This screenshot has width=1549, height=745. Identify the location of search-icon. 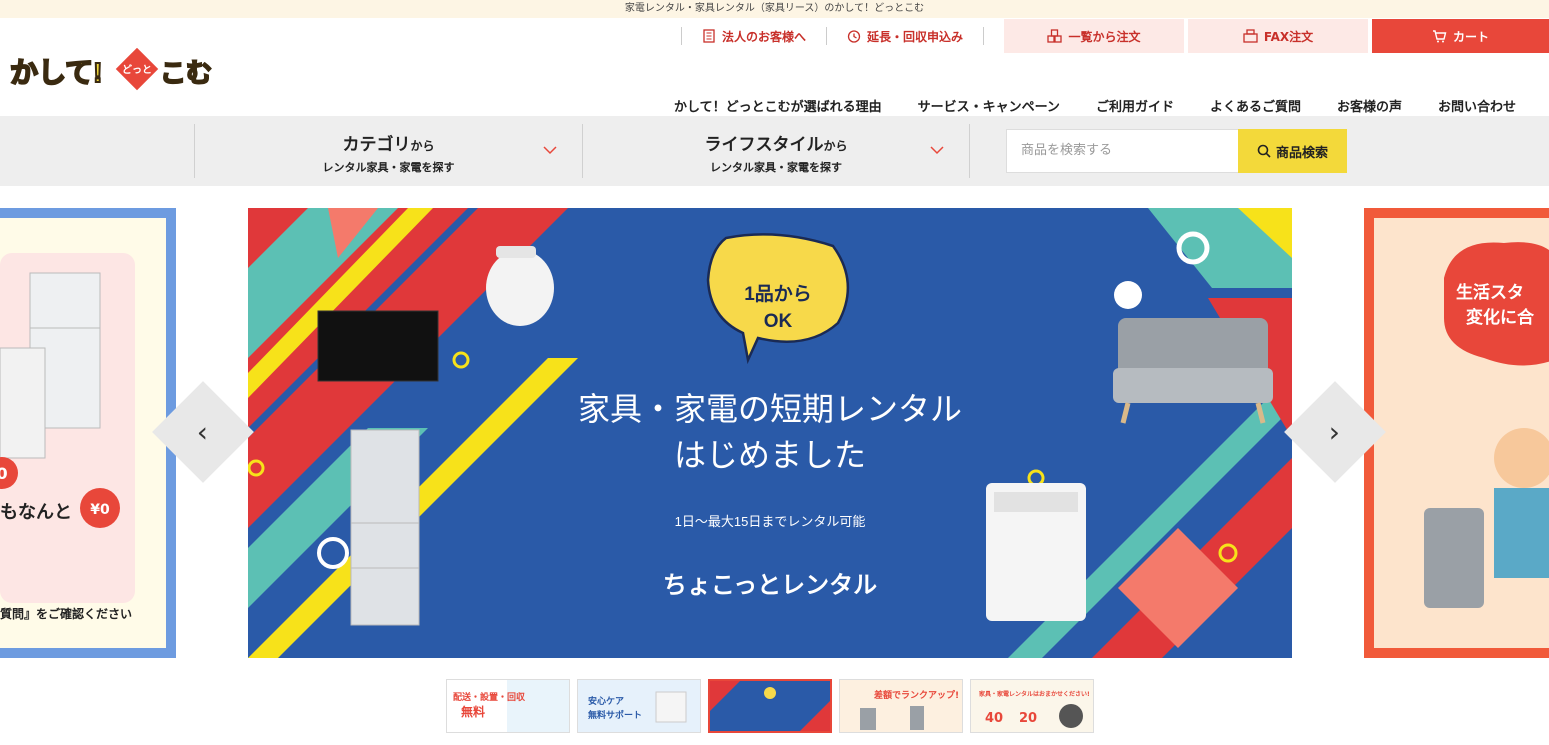
(1264, 151).